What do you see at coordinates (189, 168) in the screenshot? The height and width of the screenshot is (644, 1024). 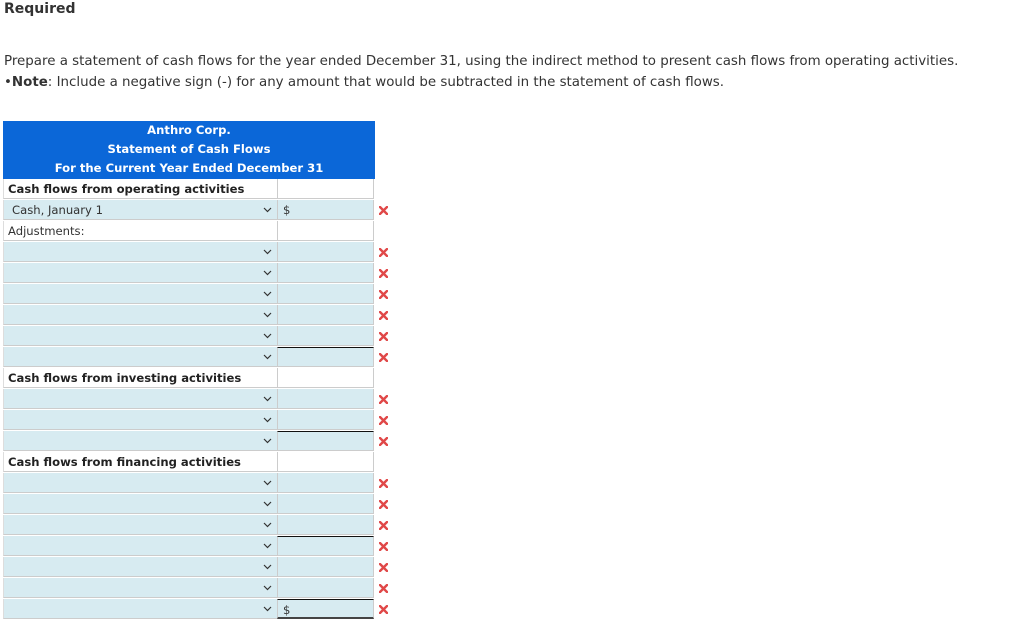 I see `statement-period: For the Current Year Ended December 31` at bounding box center [189, 168].